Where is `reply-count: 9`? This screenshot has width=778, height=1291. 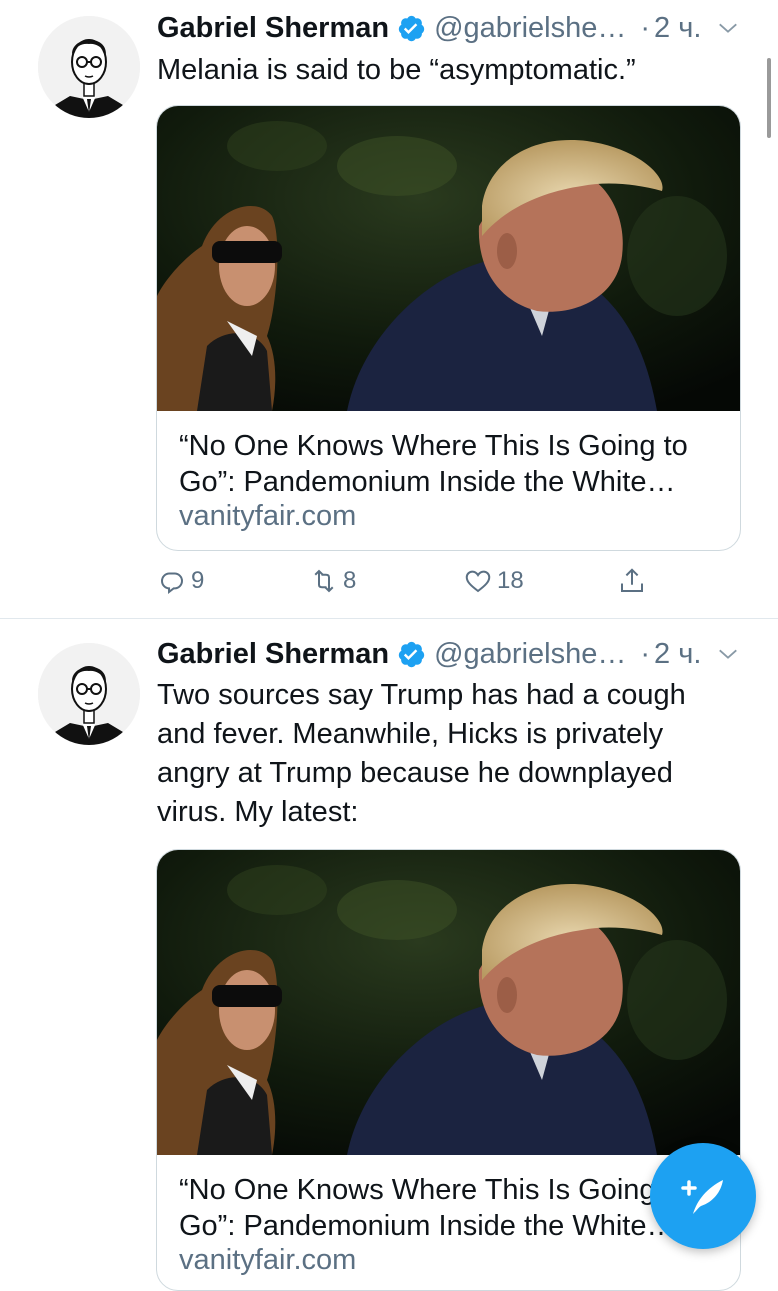 reply-count: 9 is located at coordinates (198, 580).